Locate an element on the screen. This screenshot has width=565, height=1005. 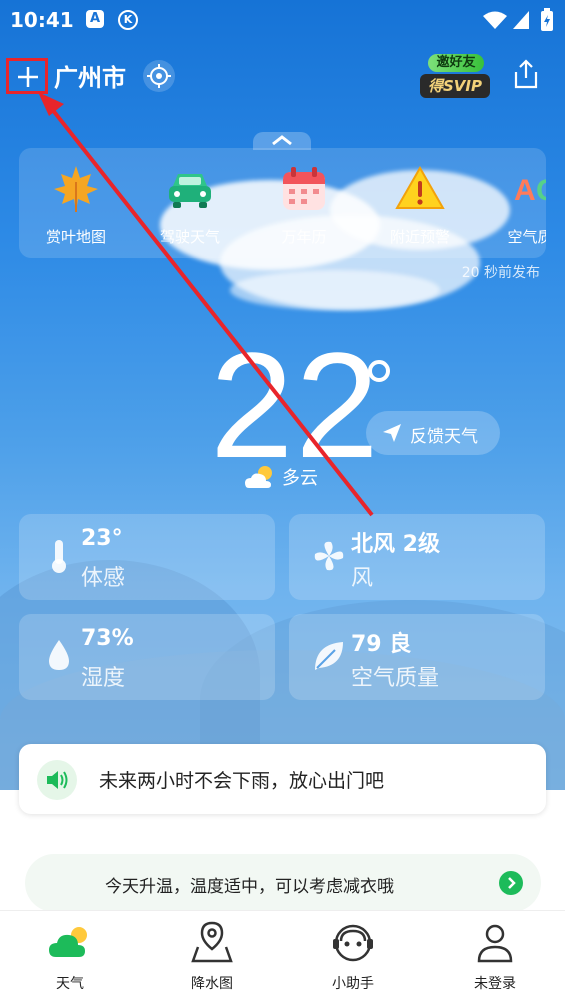
current-temperature: 22 is located at coordinates (295, 405).